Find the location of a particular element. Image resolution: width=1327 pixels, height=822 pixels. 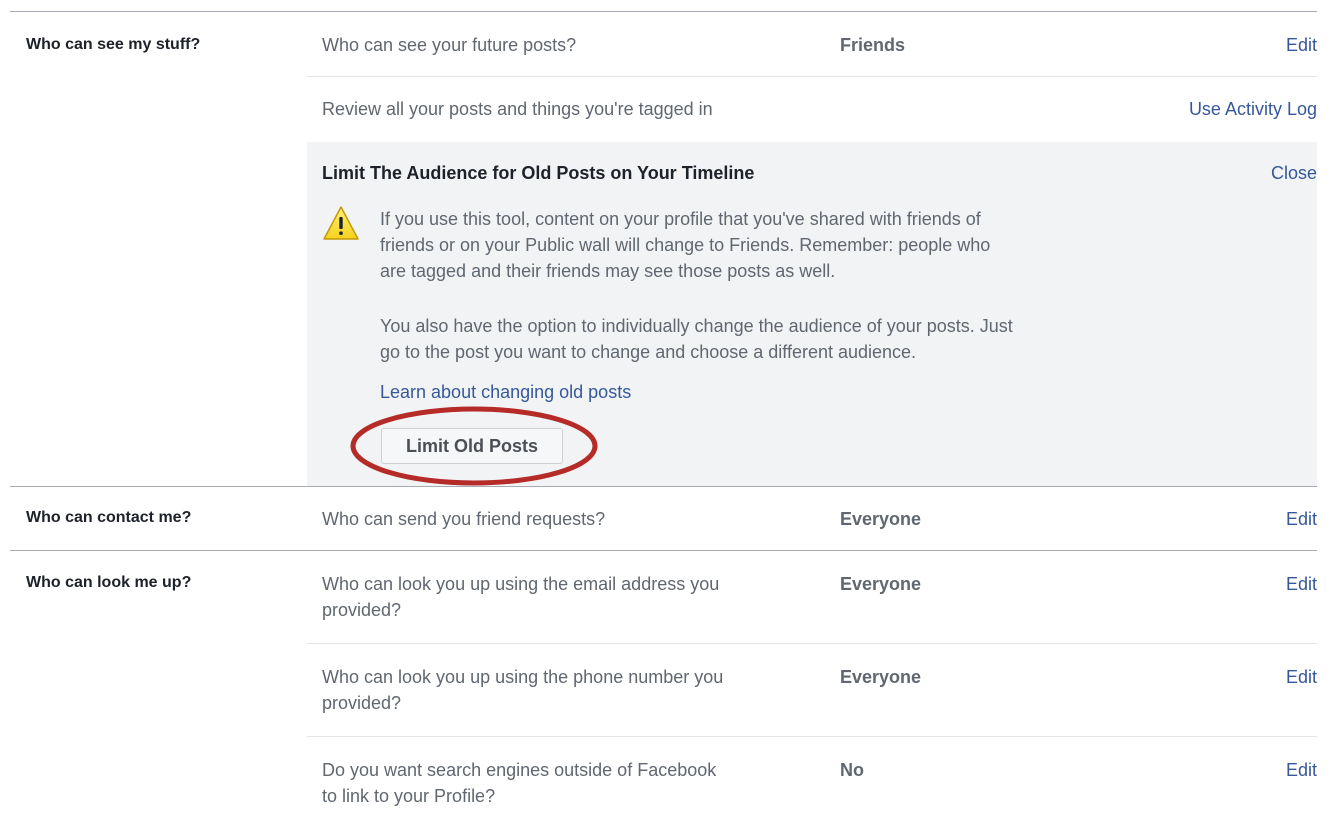

learn-changing-old-posts-link: Learn about changing old posts is located at coordinates (505, 392).